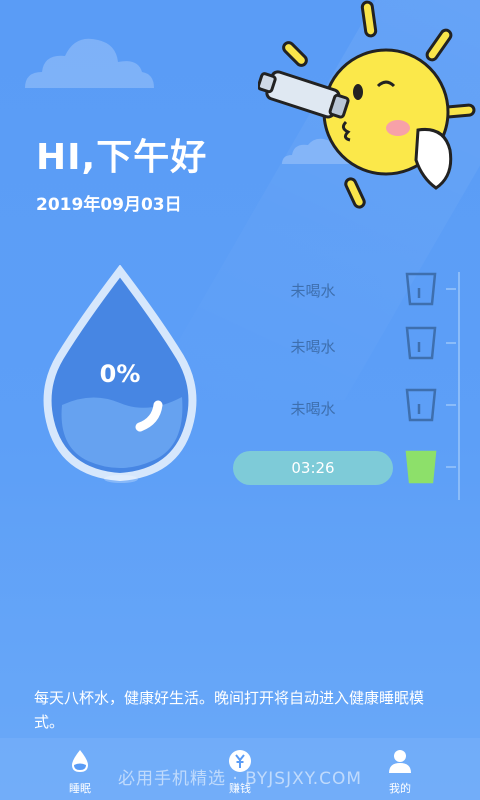  I want to click on drop-shadow, so click(121, 479).